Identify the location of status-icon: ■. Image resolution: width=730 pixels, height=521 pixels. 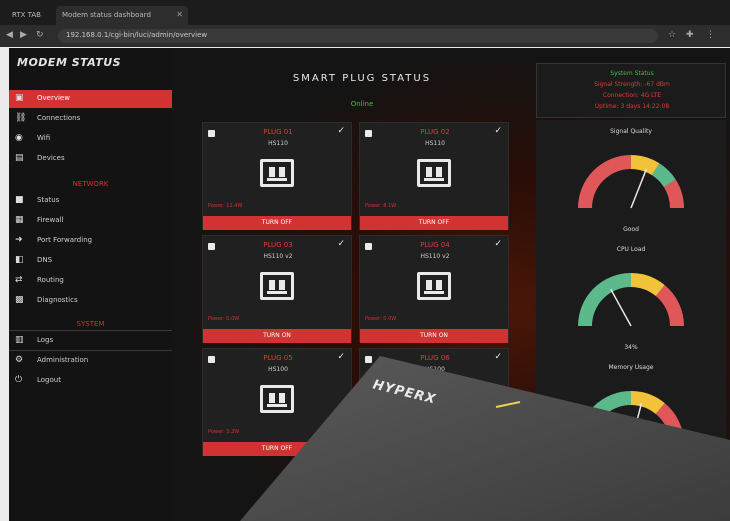
(19, 200).